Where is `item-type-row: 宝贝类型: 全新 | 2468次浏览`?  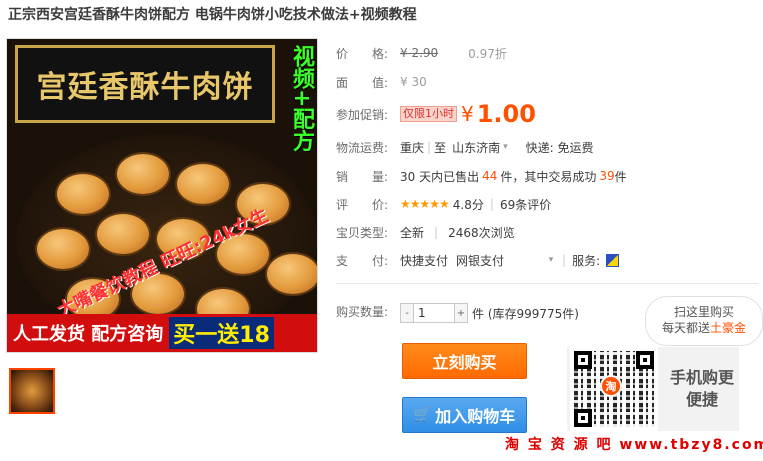 item-type-row: 宝贝类型: 全新 | 2468次浏览 is located at coordinates (425, 232).